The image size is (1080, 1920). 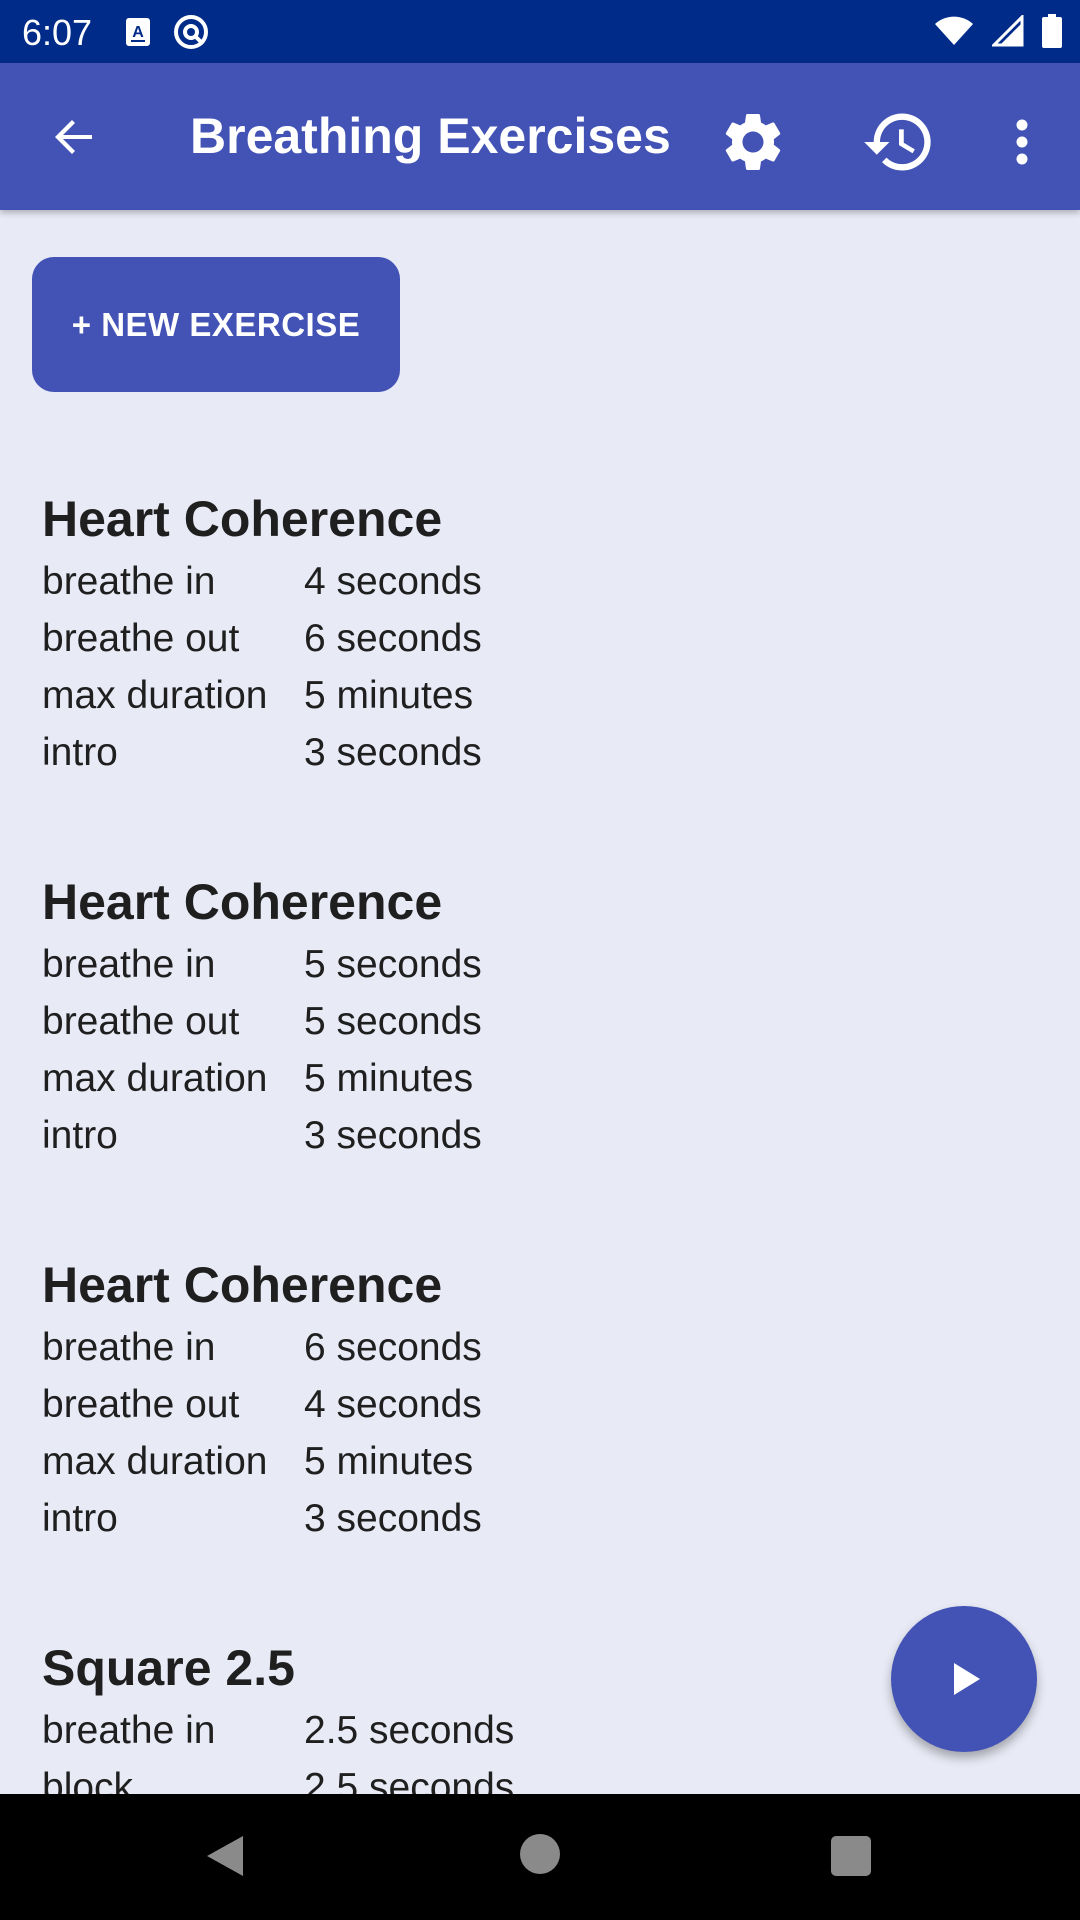 I want to click on play-fab-button, so click(x=964, y=1679).